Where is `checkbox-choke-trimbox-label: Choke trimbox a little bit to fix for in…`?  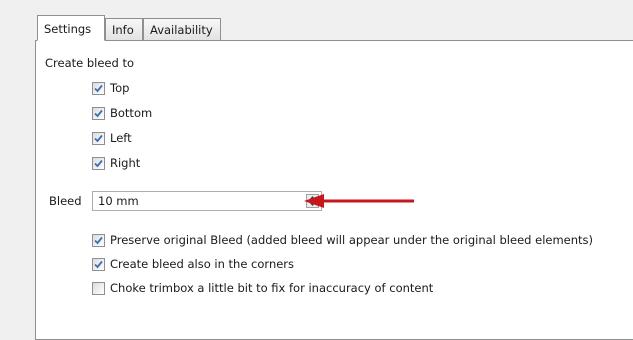 checkbox-choke-trimbox-label: Choke trimbox a little bit to fix for in… is located at coordinates (272, 288).